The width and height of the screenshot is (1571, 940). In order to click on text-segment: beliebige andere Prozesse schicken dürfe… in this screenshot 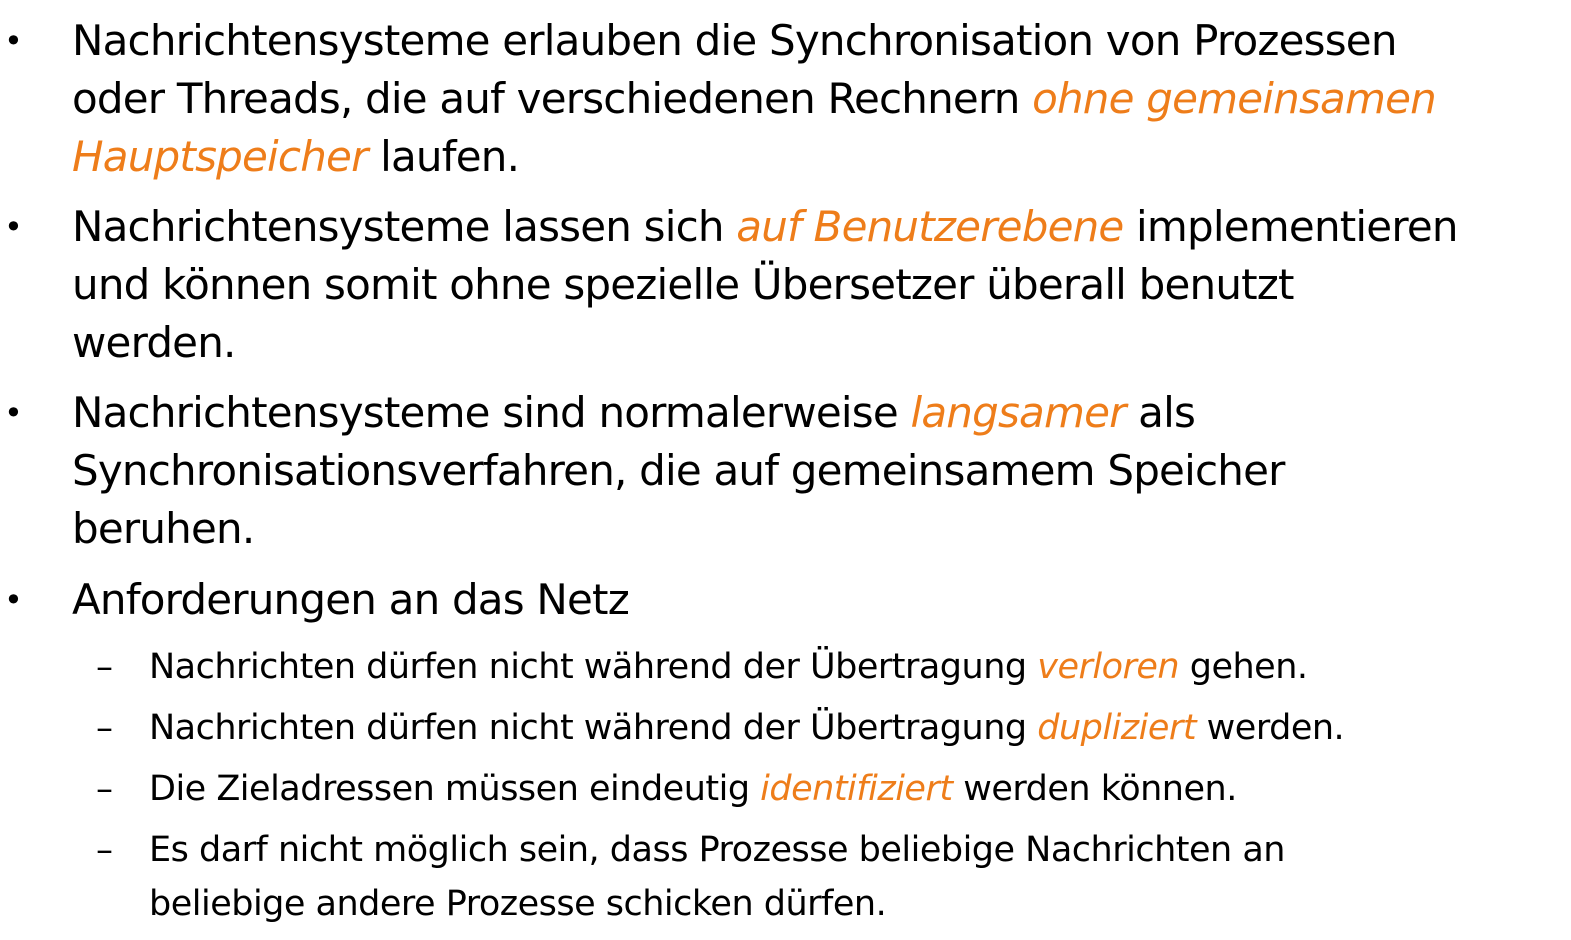, I will do `click(518, 904)`.